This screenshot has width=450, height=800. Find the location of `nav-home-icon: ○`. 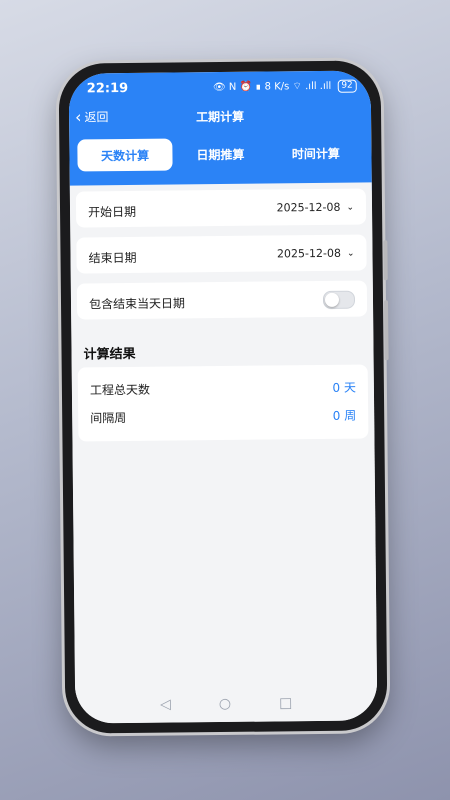

nav-home-icon: ○ is located at coordinates (225, 704).